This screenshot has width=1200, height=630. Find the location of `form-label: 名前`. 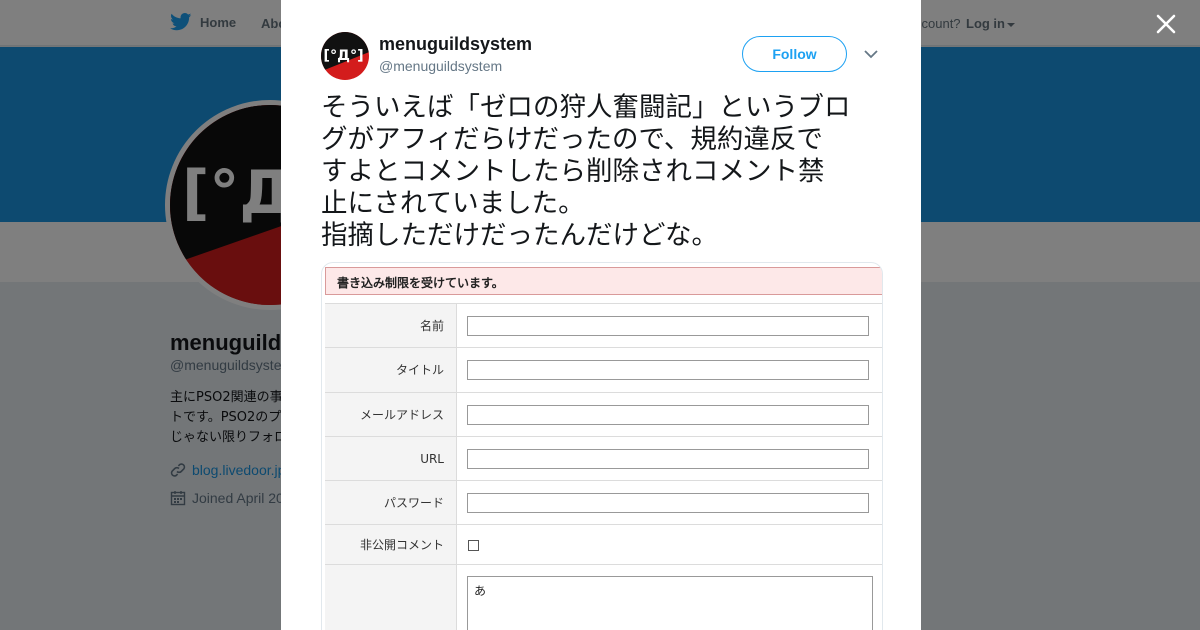

form-label: 名前 is located at coordinates (391, 326).